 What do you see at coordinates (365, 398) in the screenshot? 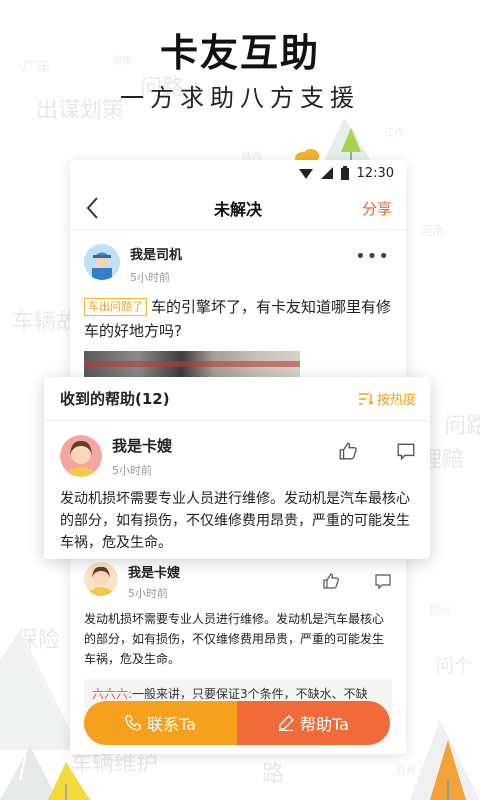
I see `sort-icon` at bounding box center [365, 398].